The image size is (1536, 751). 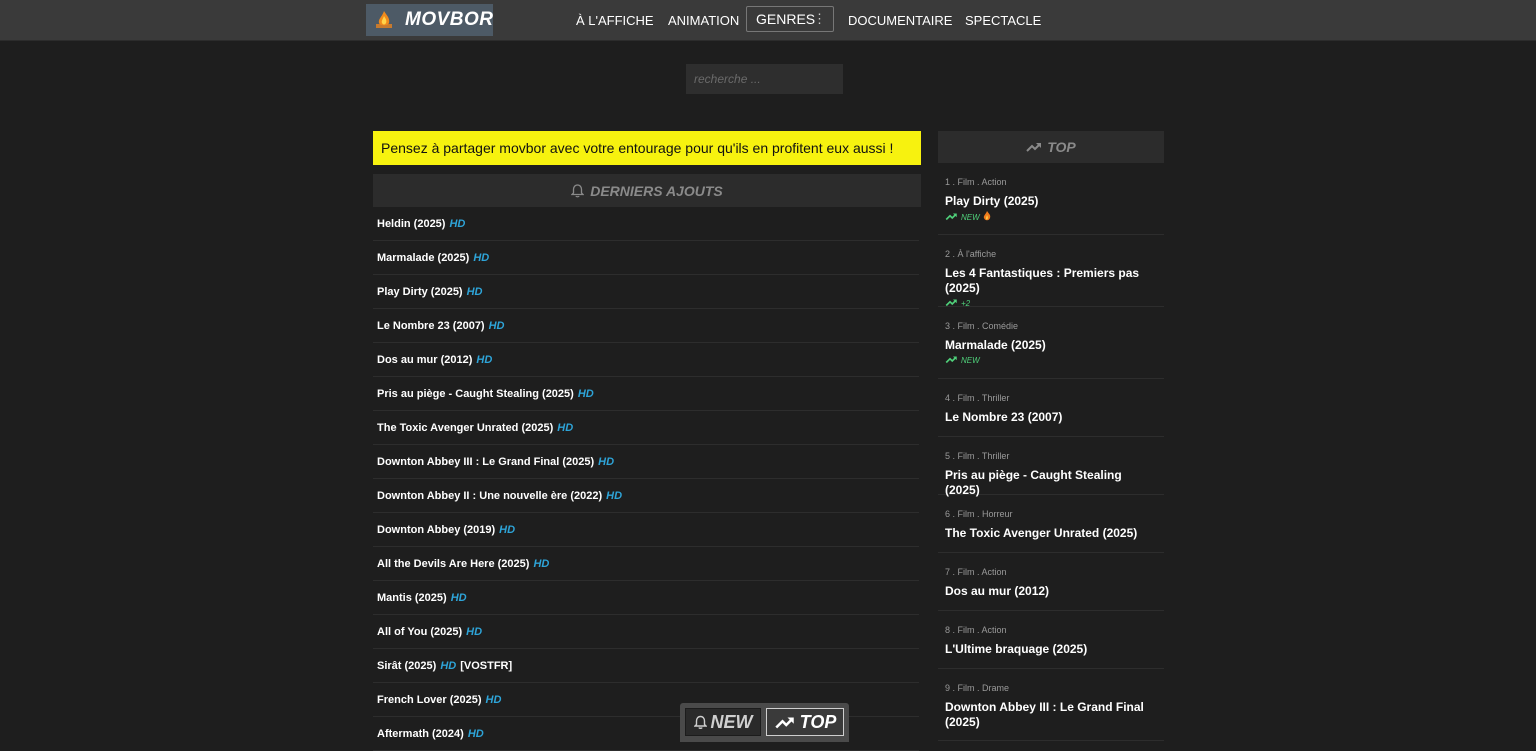 What do you see at coordinates (411, 223) in the screenshot?
I see `movie-title: Heldin (2025)` at bounding box center [411, 223].